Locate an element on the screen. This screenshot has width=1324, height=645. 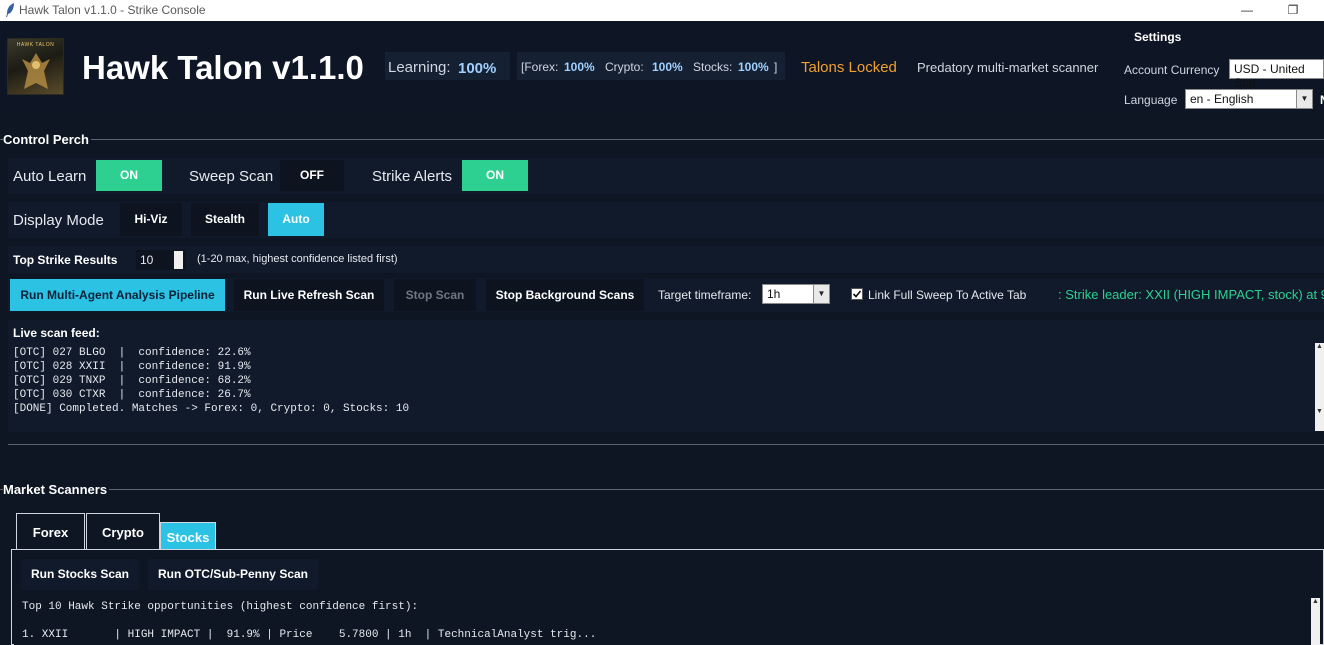
window-titlebar: Hawk Talon v1.1.0 - Strike Console — ❐ is located at coordinates (662, 10).